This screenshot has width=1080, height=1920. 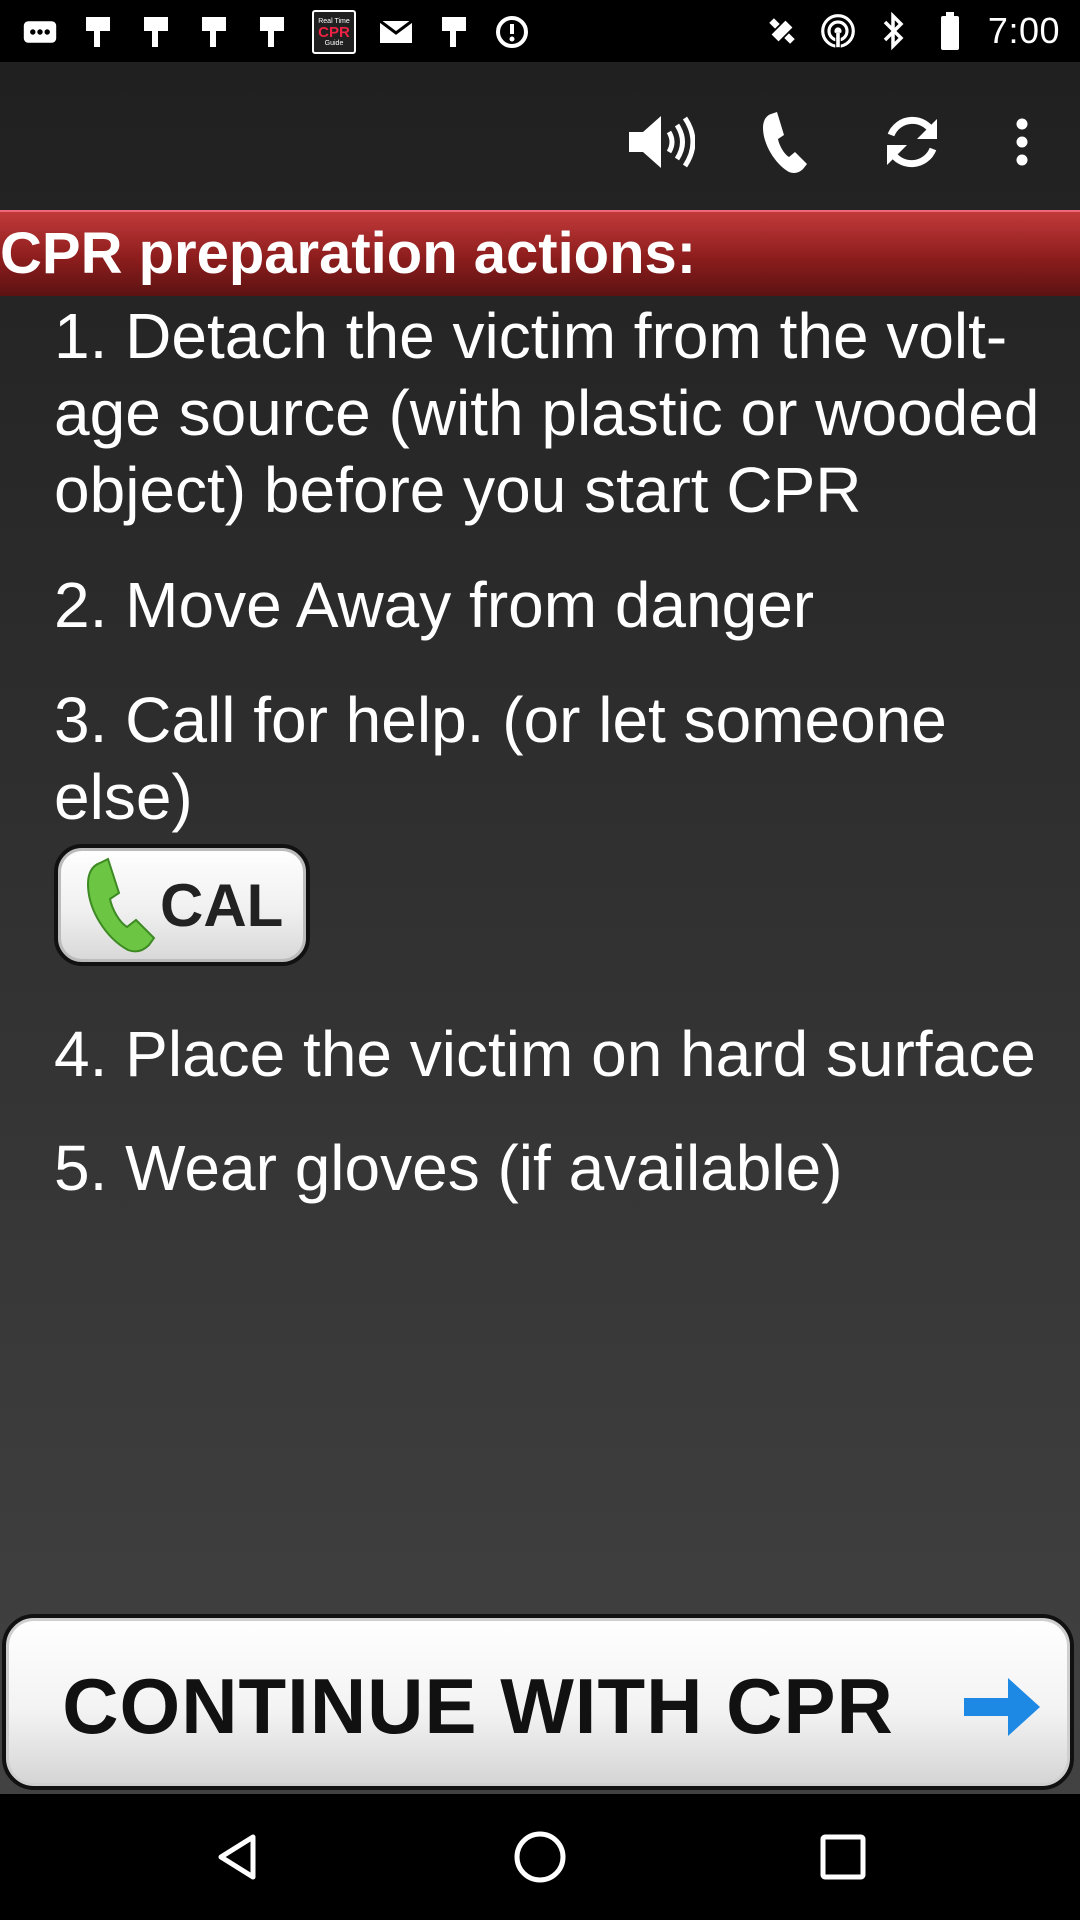 What do you see at coordinates (894, 31) in the screenshot?
I see `bluetooth-icon` at bounding box center [894, 31].